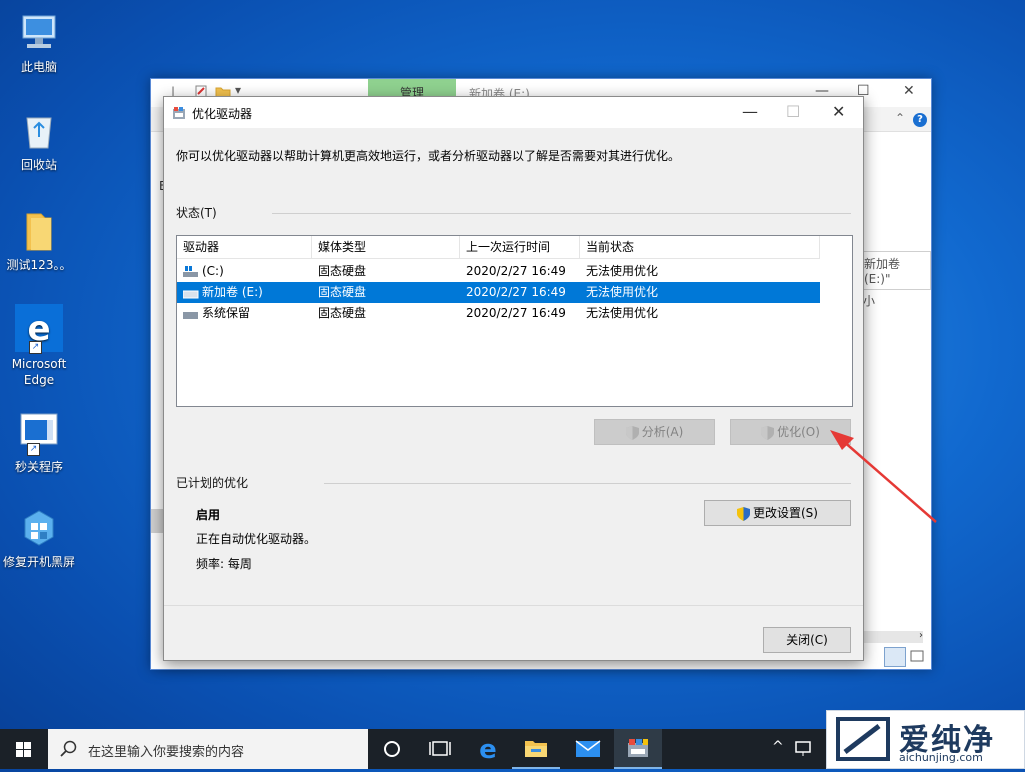 Image resolution: width=1025 pixels, height=772 pixels. What do you see at coordinates (190, 271) in the screenshot?
I see `windows-drive-icon` at bounding box center [190, 271].